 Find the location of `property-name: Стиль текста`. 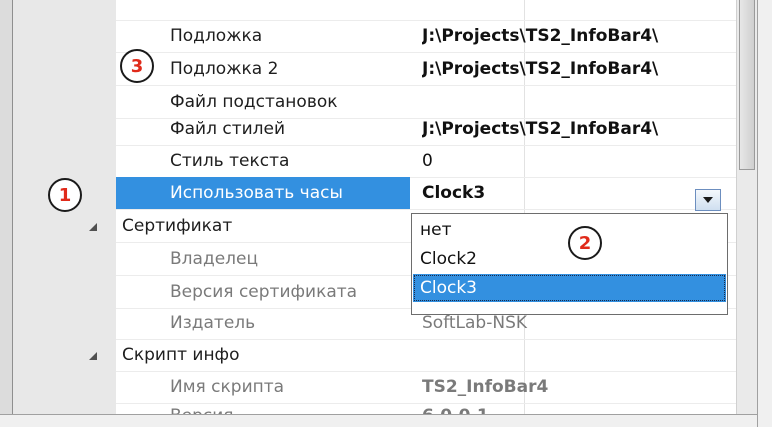

property-name: Стиль текста is located at coordinates (230, 161).